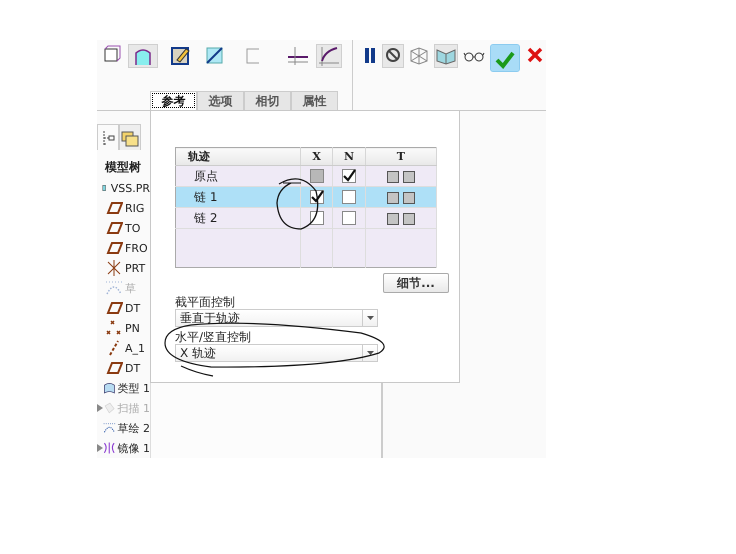 The height and width of the screenshot is (554, 736). I want to click on tab: 参考, so click(173, 100).